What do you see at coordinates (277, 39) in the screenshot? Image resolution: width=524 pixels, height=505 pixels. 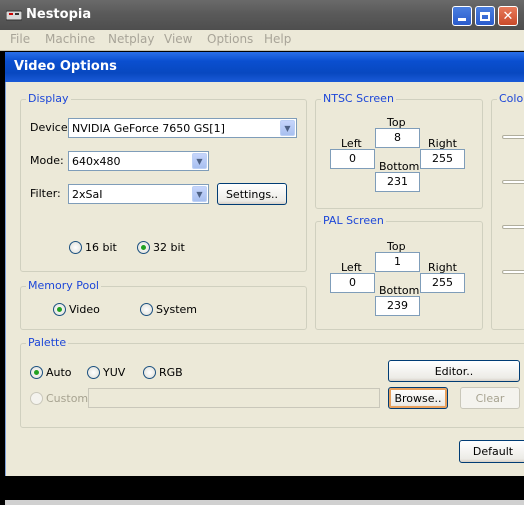 I see `menu-help: Help` at bounding box center [277, 39].